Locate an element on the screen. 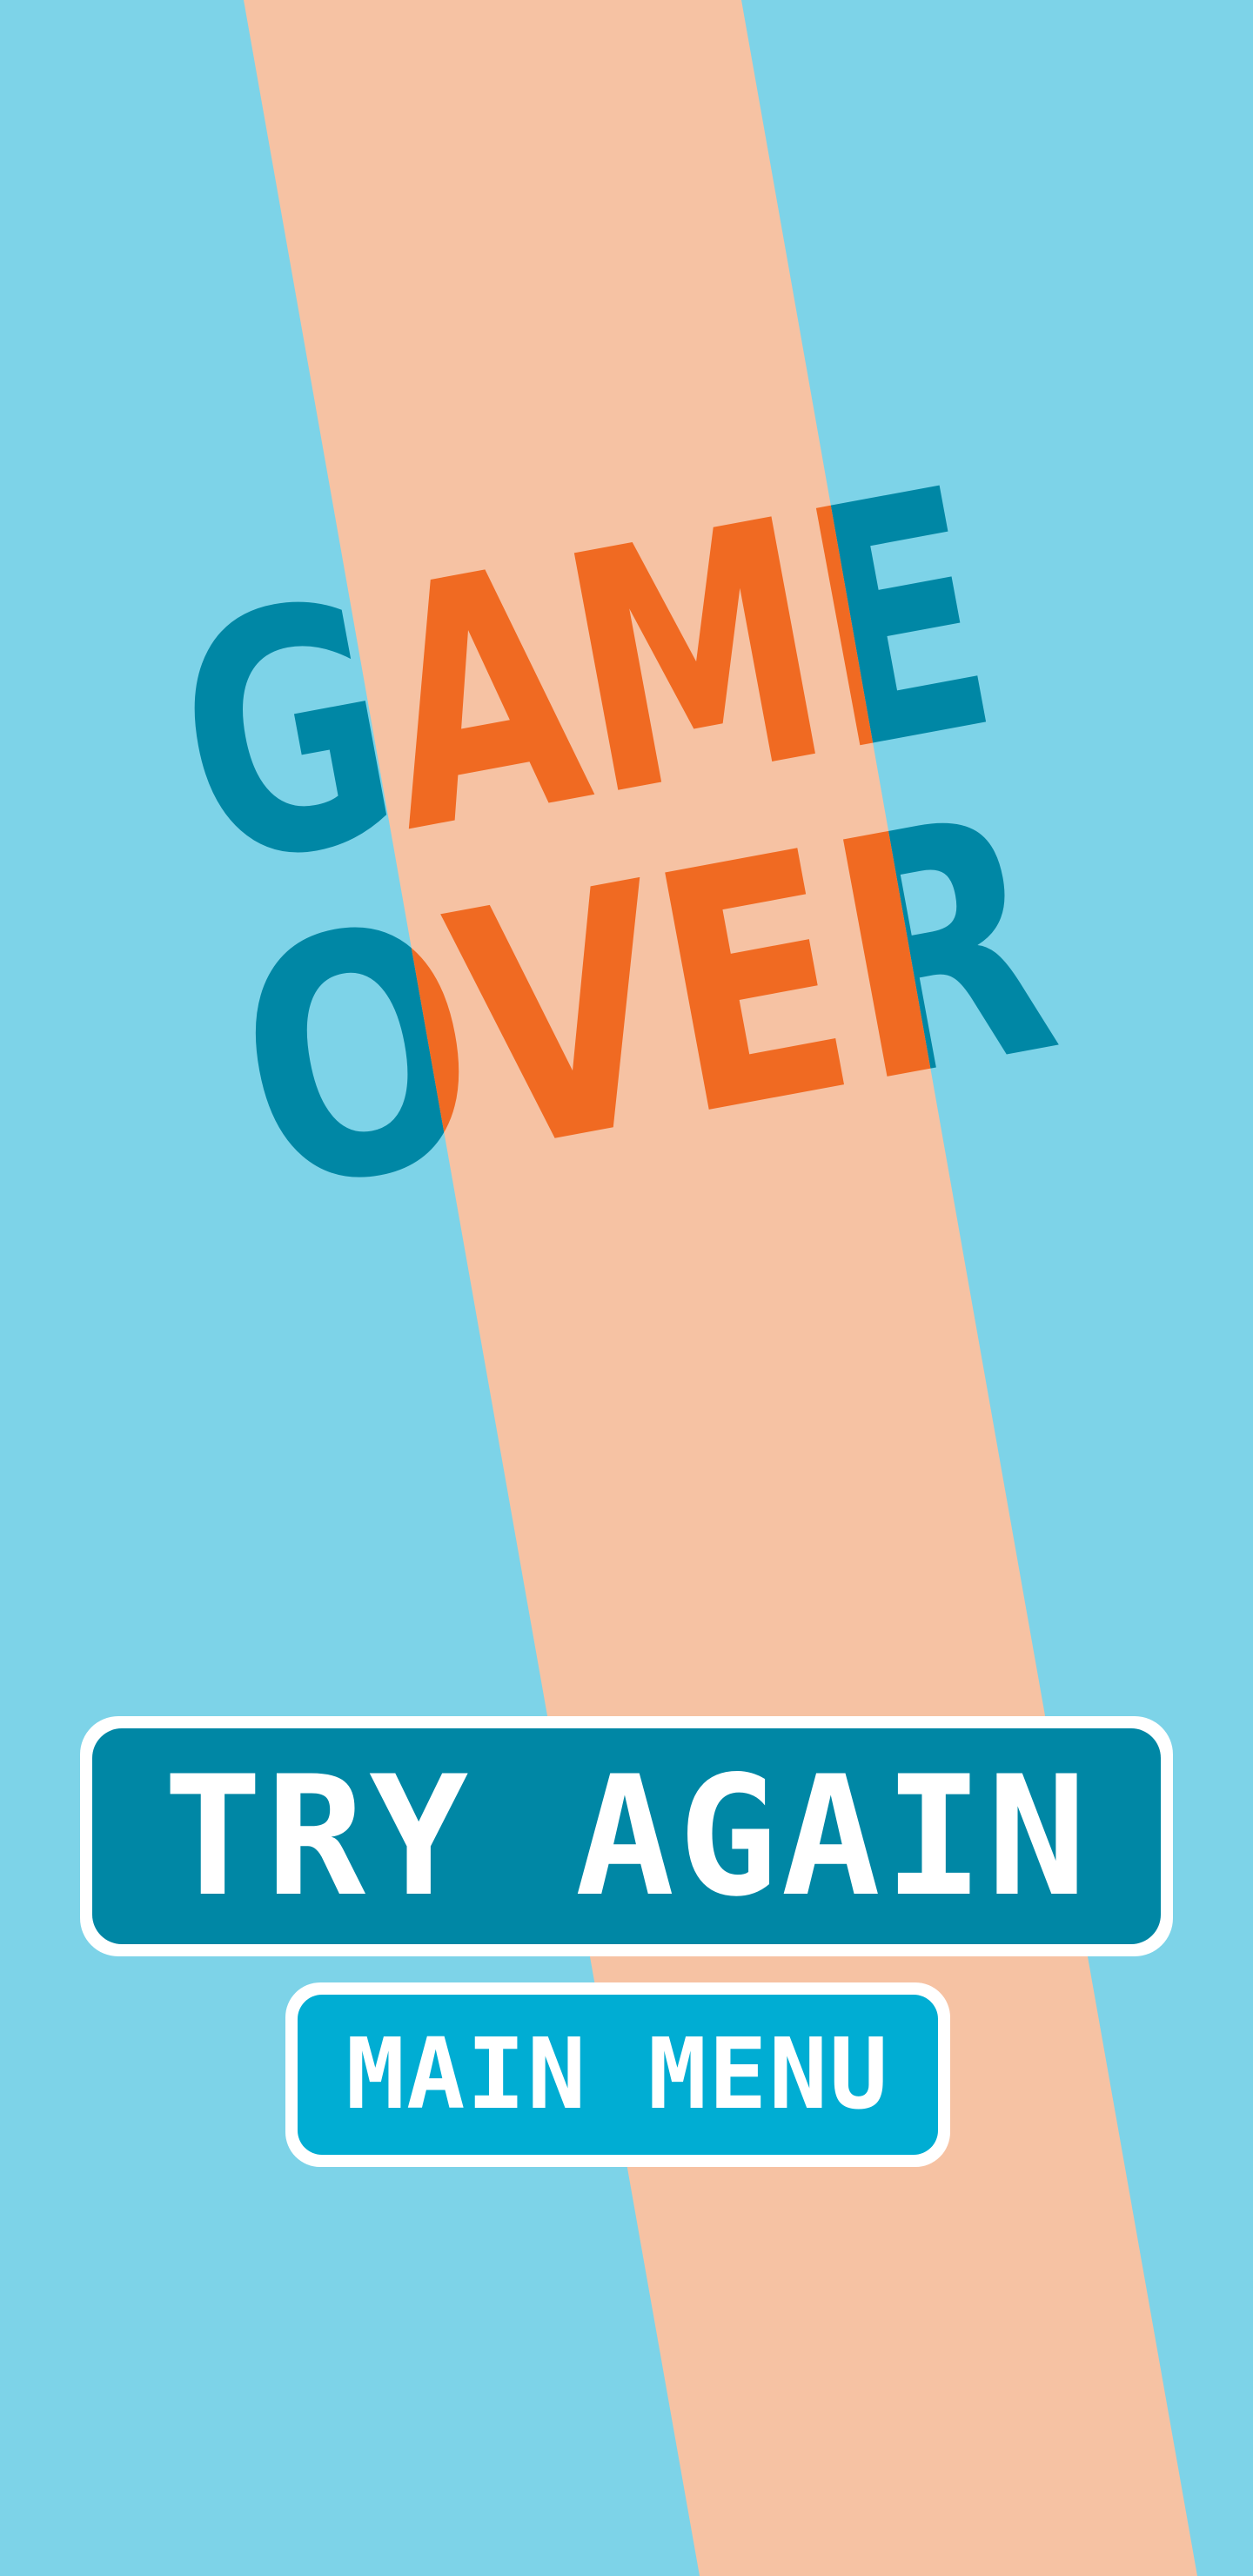 The image size is (1253, 2576). main-menu-button: MAIN MENU is located at coordinates (617, 2074).